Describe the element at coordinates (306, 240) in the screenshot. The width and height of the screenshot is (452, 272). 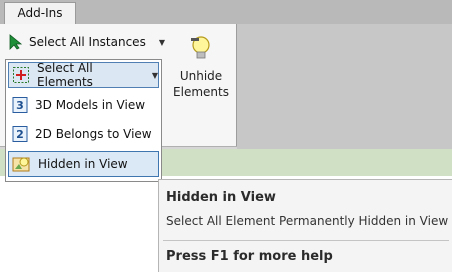
I see `tooltip-divider` at that location.